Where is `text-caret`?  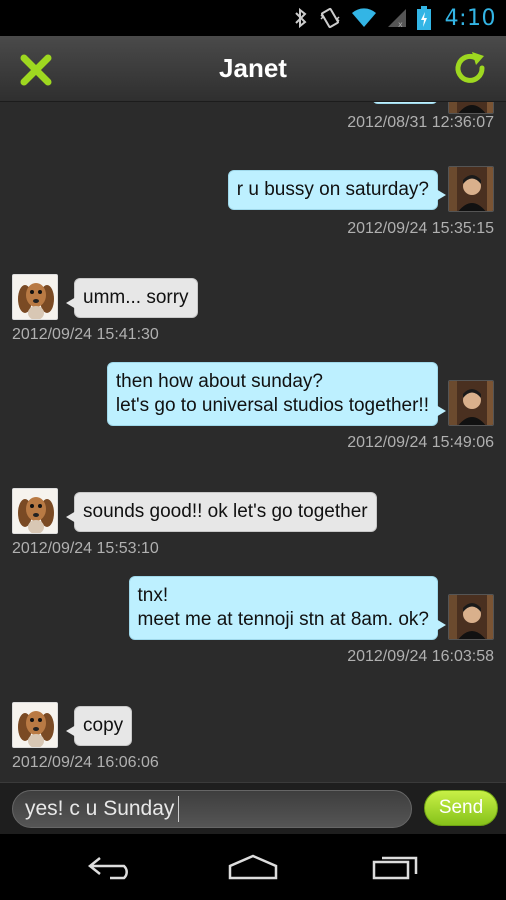
text-caret is located at coordinates (179, 809).